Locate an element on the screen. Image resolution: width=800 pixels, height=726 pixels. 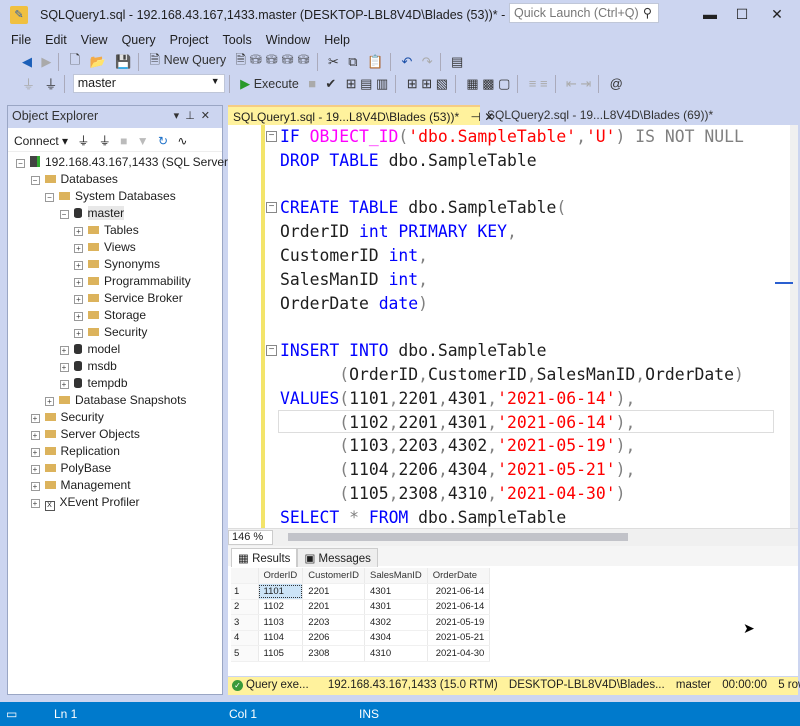
execute-button: ▶ Execute is located at coordinates (269, 84).